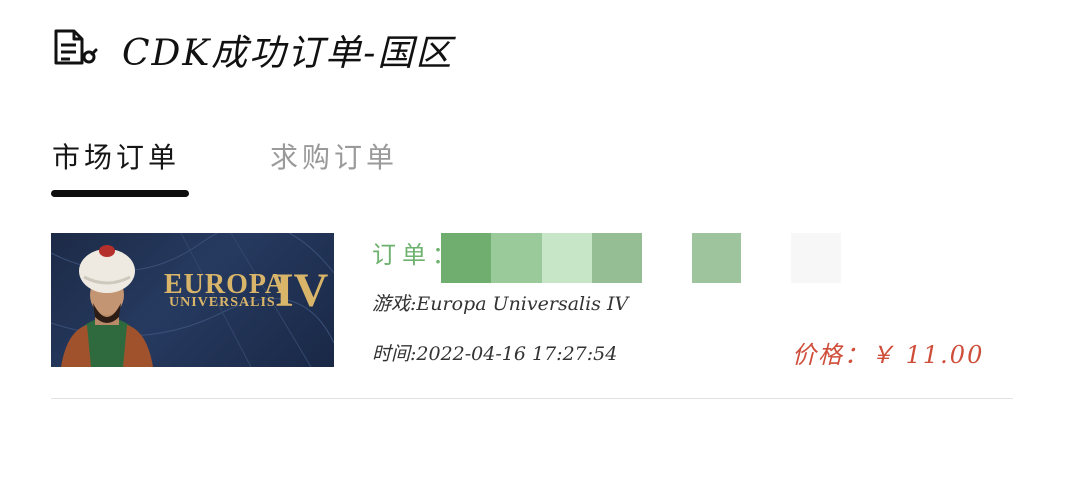  What do you see at coordinates (288, 53) in the screenshot?
I see `page-title: CDK成功订单-国区` at bounding box center [288, 53].